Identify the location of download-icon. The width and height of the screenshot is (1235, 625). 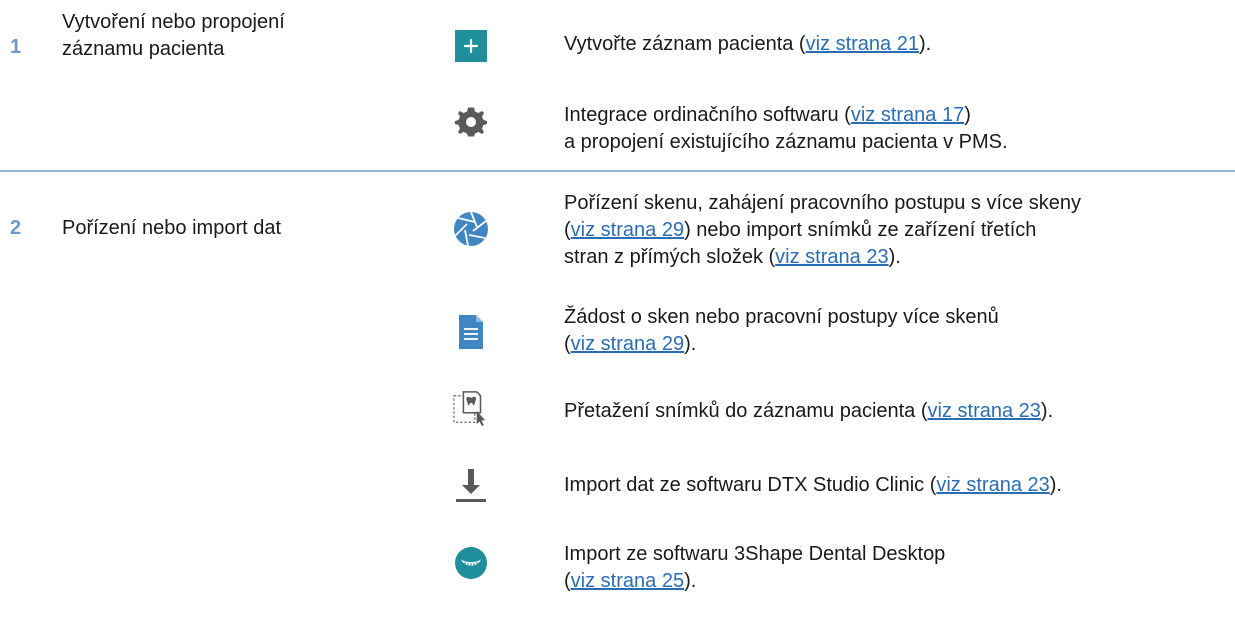
(471, 485).